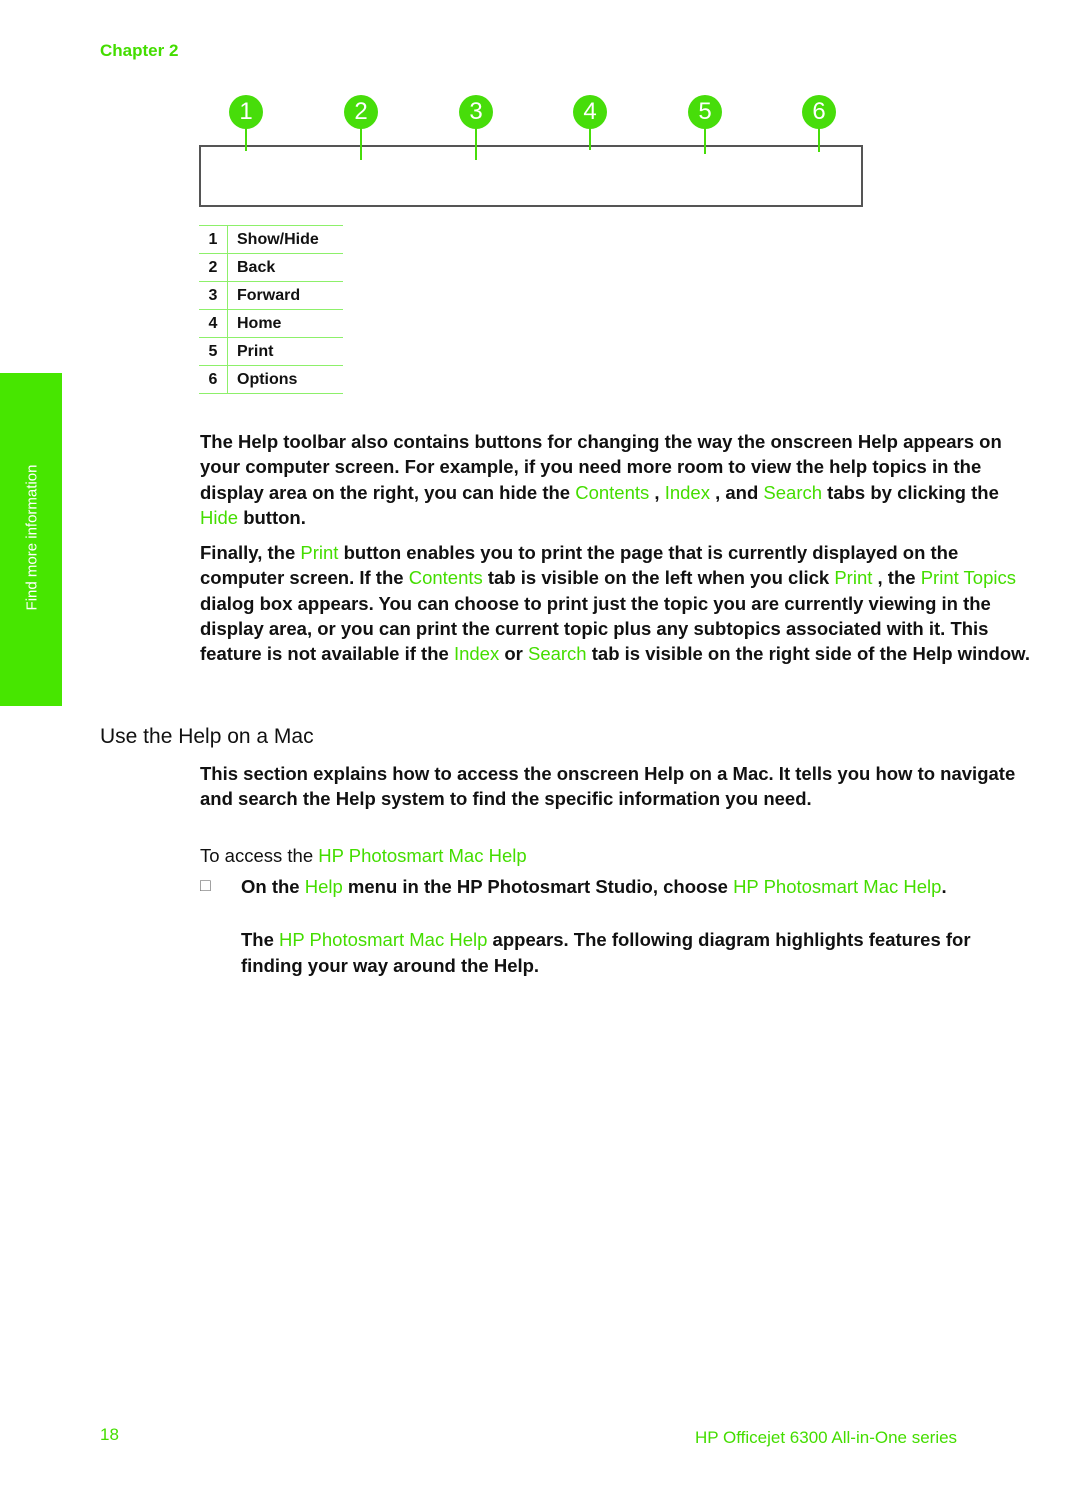  I want to click on table-row: 3 Forward, so click(271, 295).